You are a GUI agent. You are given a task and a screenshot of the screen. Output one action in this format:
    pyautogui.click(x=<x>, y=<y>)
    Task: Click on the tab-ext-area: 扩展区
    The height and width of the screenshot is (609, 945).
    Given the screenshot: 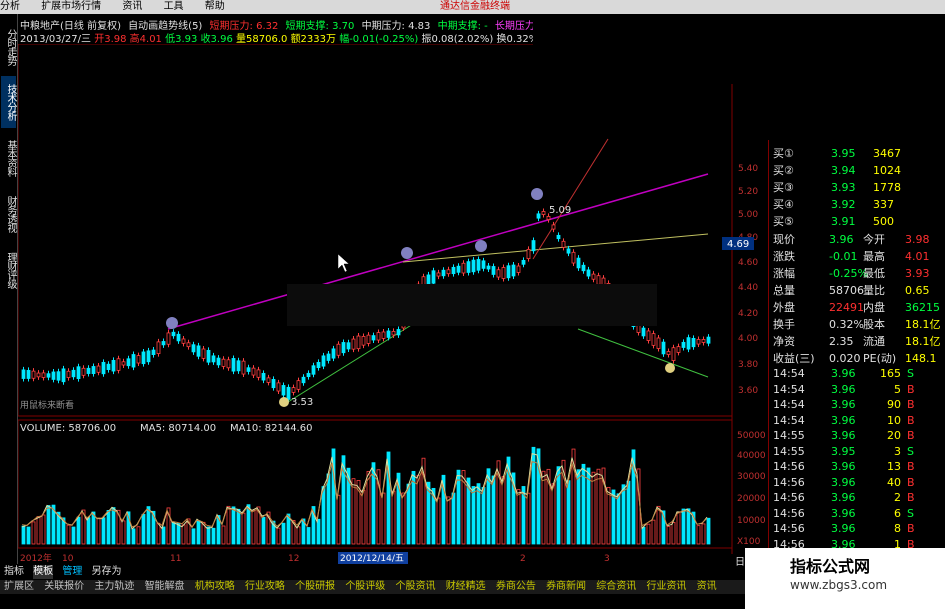 What is the action you would take?
    pyautogui.click(x=19, y=587)
    